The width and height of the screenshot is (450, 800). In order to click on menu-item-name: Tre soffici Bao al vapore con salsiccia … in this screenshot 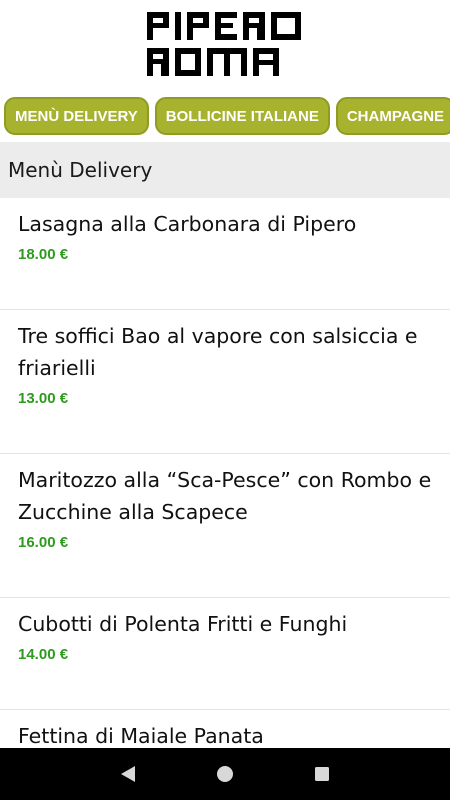, I will do `click(218, 352)`.